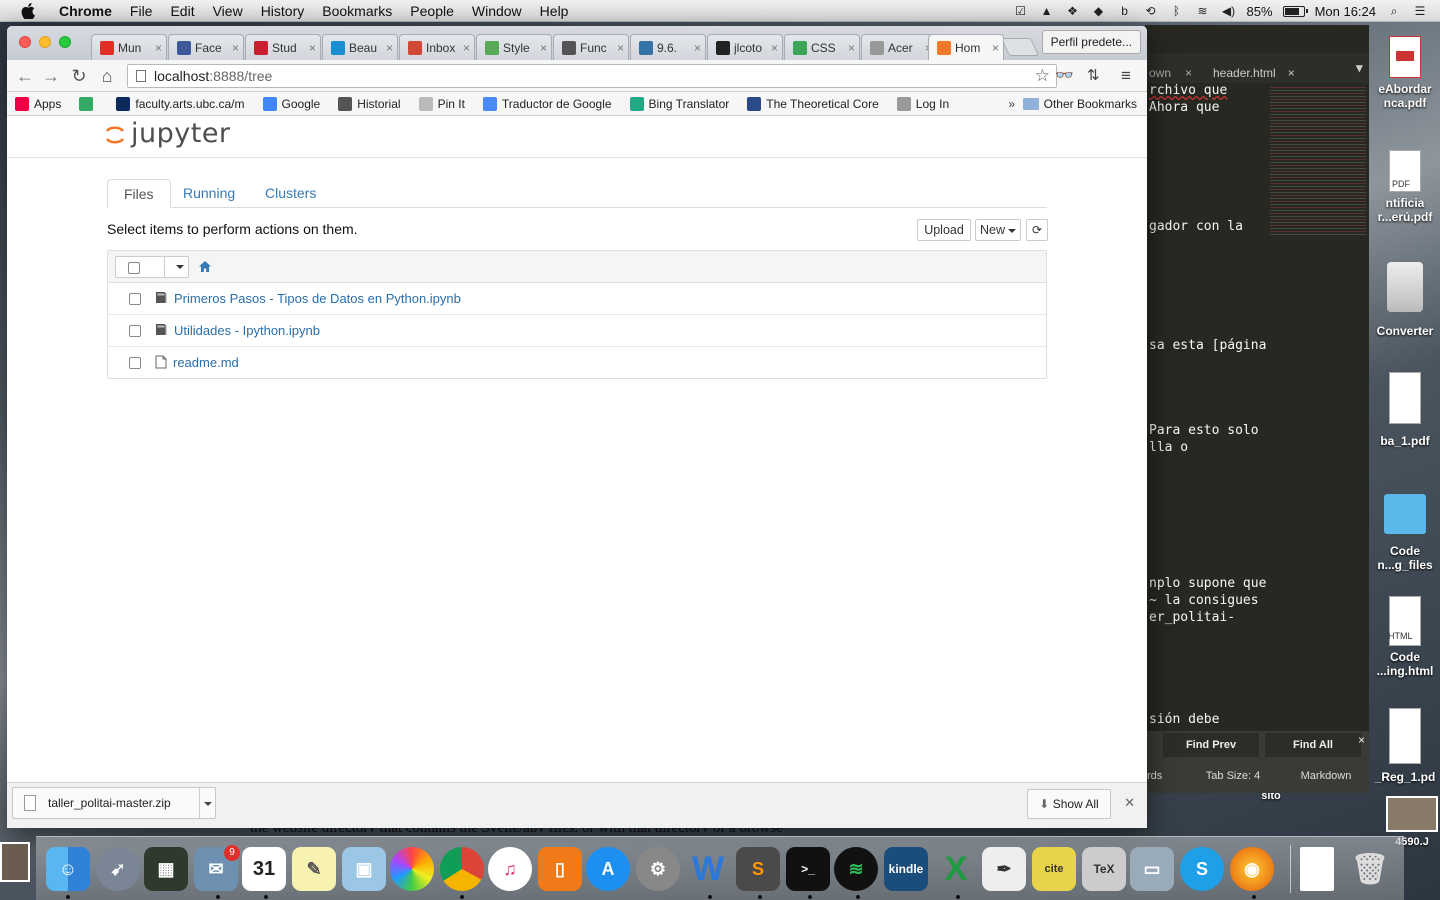  Describe the element at coordinates (1104, 869) in the screenshot. I see `latex-icon: TeX` at that location.